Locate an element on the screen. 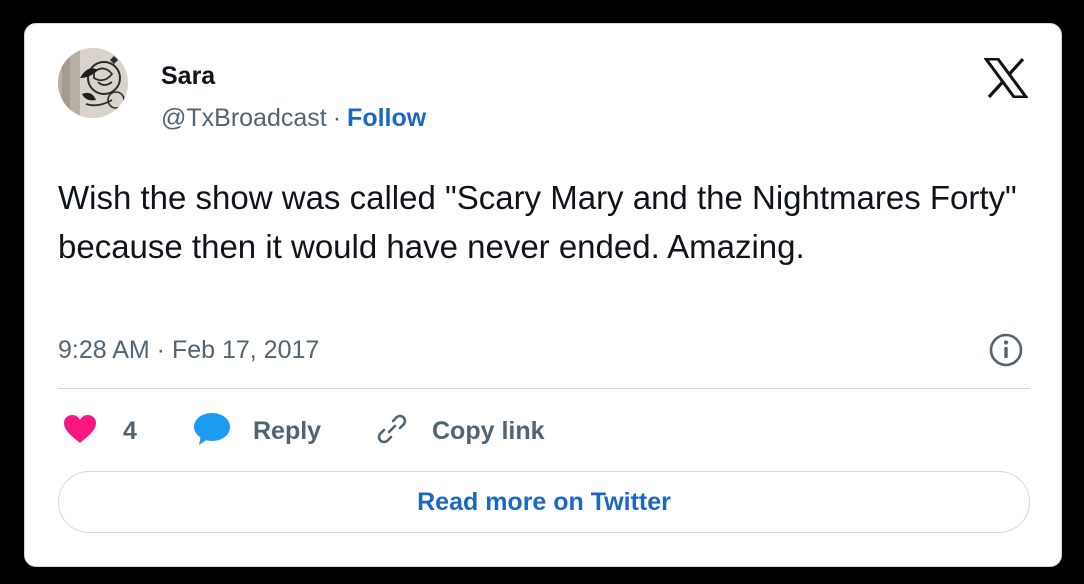 The image size is (1084, 584). copy-link-label: Copy link is located at coordinates (488, 431).